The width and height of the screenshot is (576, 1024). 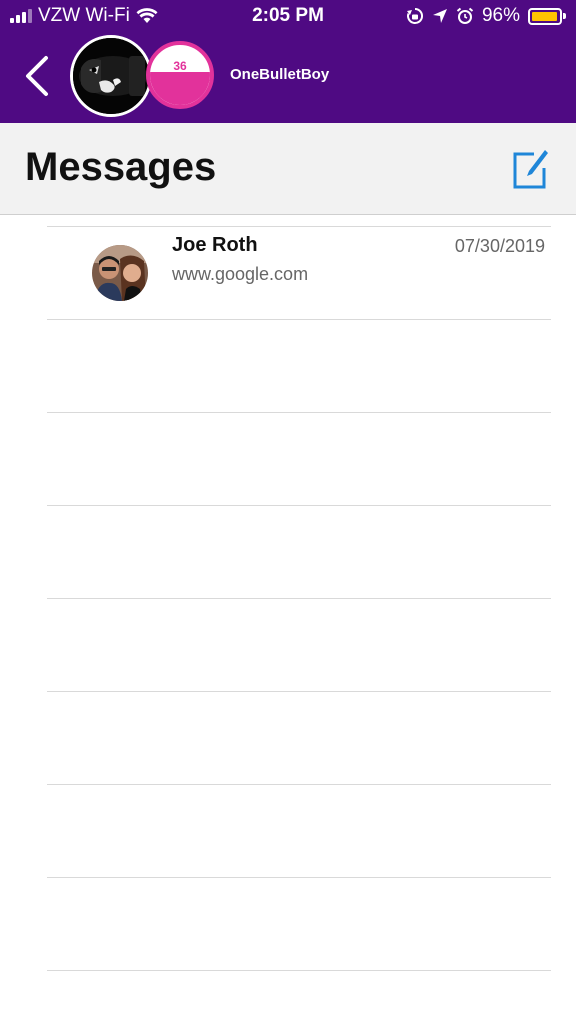 What do you see at coordinates (439, 16) in the screenshot?
I see `location-icon` at bounding box center [439, 16].